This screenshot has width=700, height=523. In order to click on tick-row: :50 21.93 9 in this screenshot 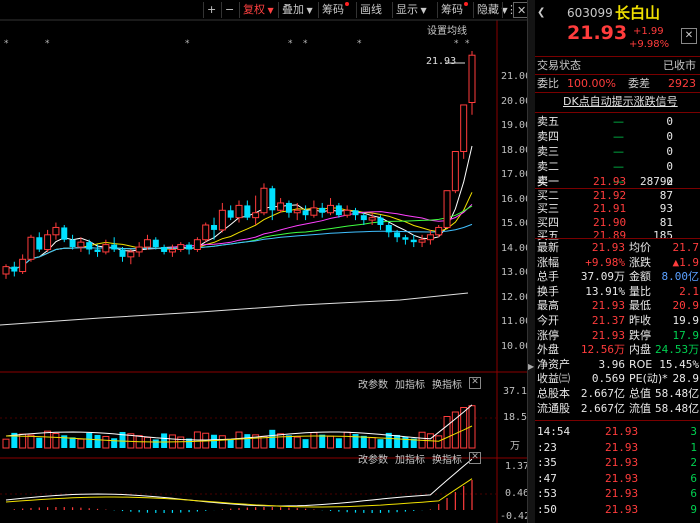, I will do `click(617, 509)`.